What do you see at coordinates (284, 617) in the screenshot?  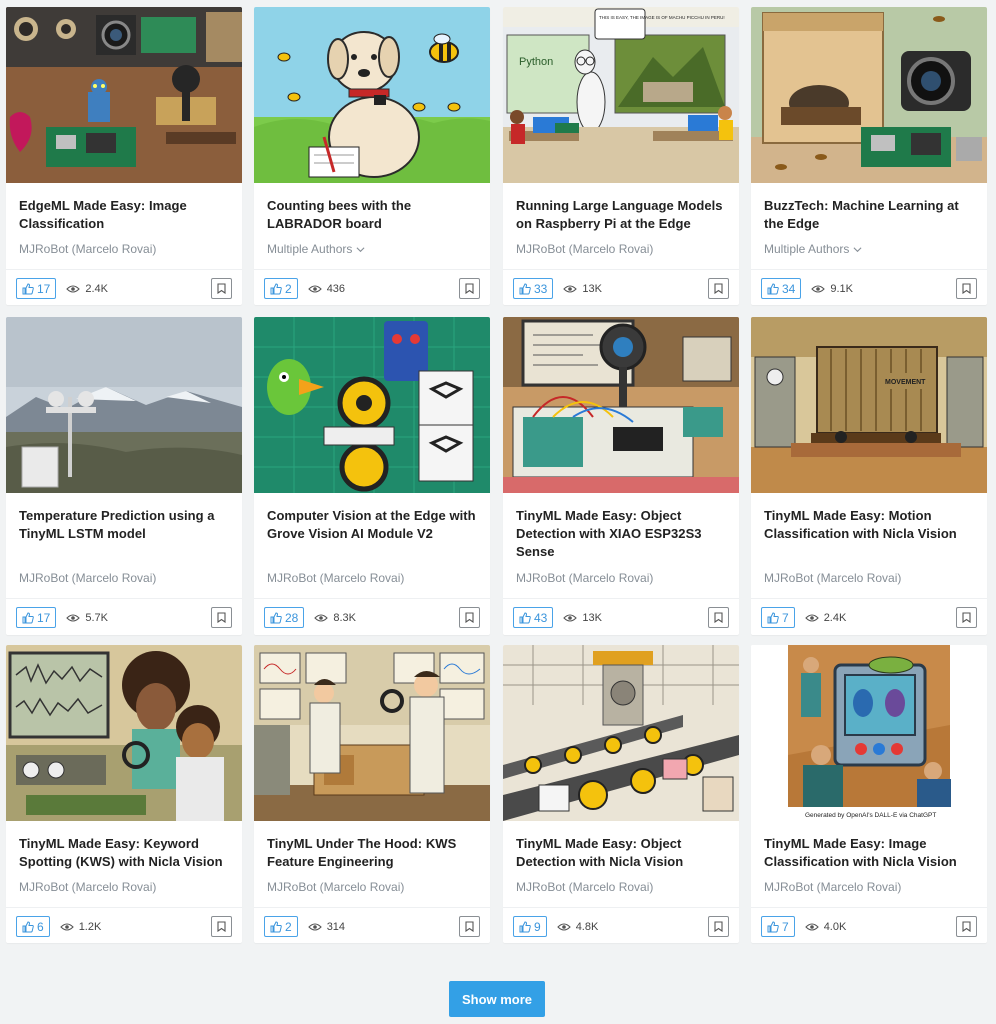 I see `like-button: 28` at bounding box center [284, 617].